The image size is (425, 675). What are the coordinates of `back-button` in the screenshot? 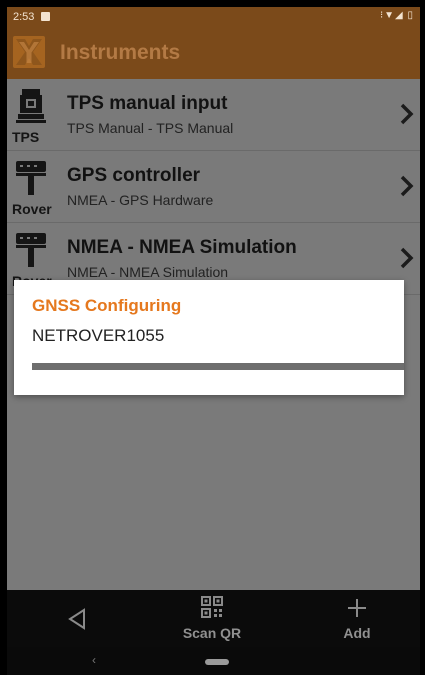 It's located at (77, 618).